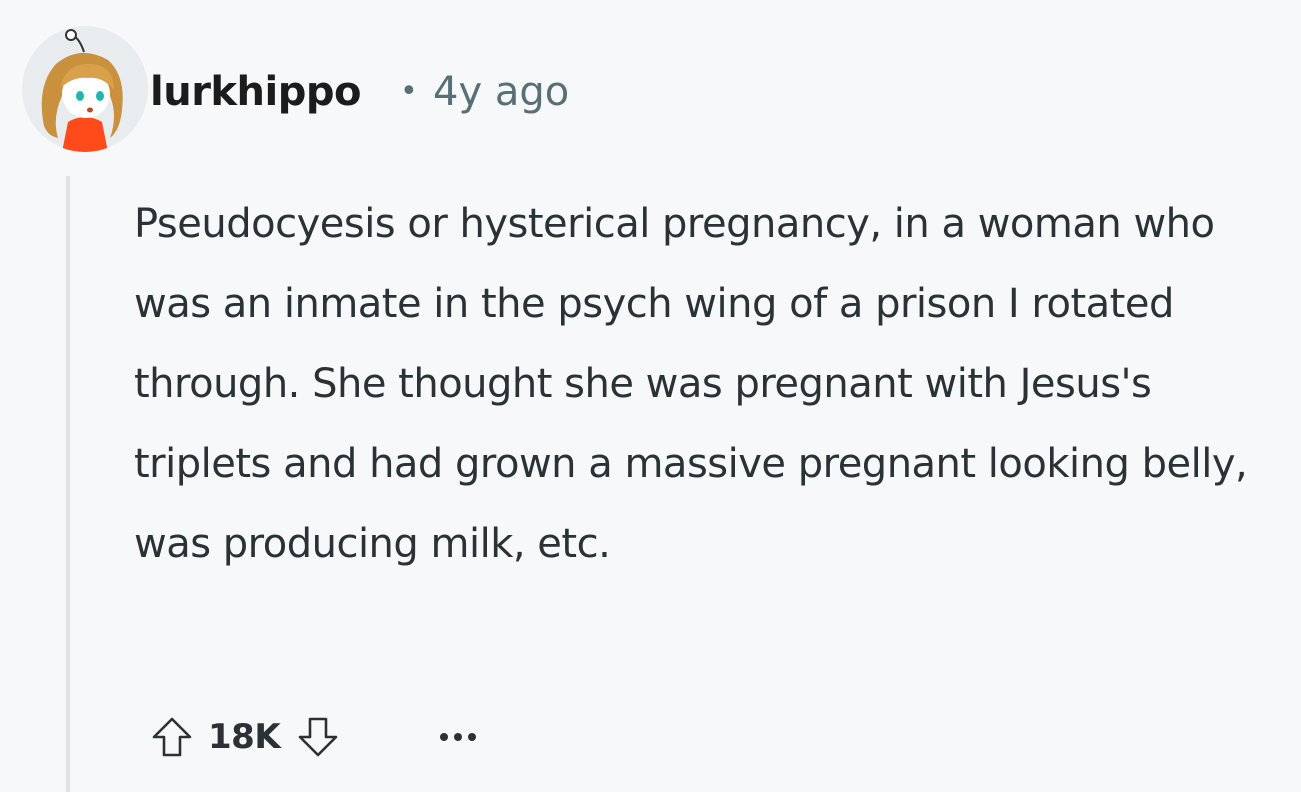 Image resolution: width=1301 pixels, height=792 pixels. I want to click on upvote-button, so click(172, 737).